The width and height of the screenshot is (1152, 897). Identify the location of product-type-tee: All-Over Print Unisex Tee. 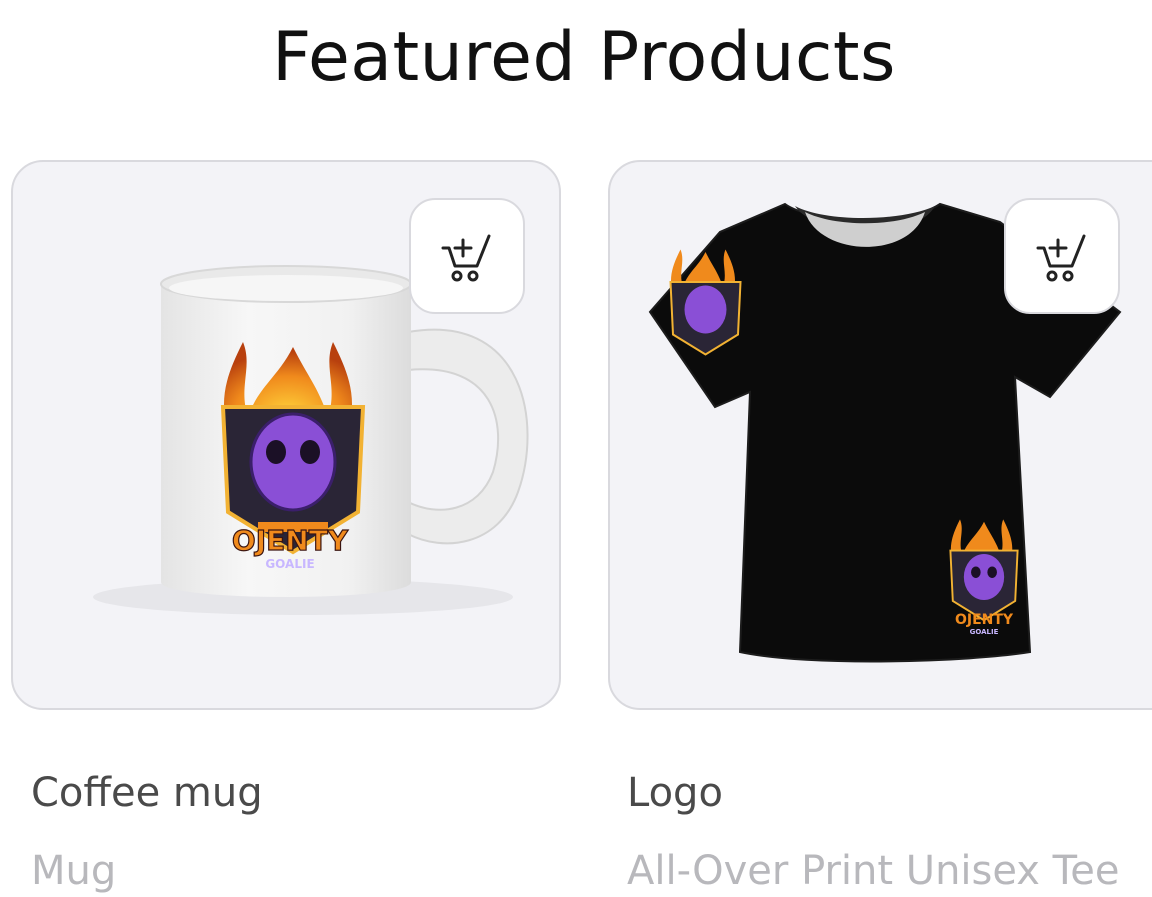
(873, 871).